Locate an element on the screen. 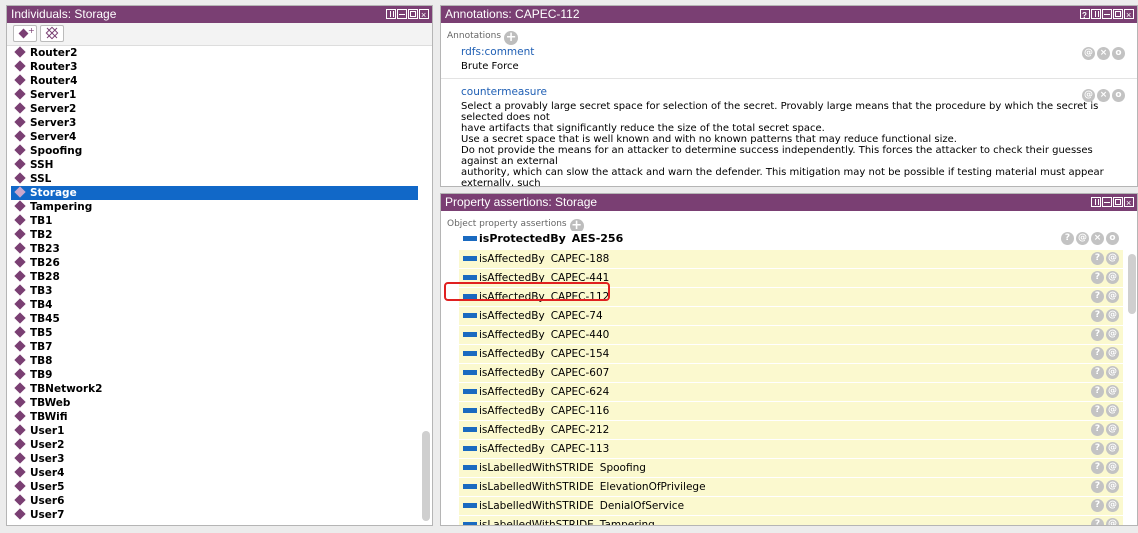 The height and width of the screenshot is (533, 1138). individual-item: Router3 is located at coordinates (214, 67).